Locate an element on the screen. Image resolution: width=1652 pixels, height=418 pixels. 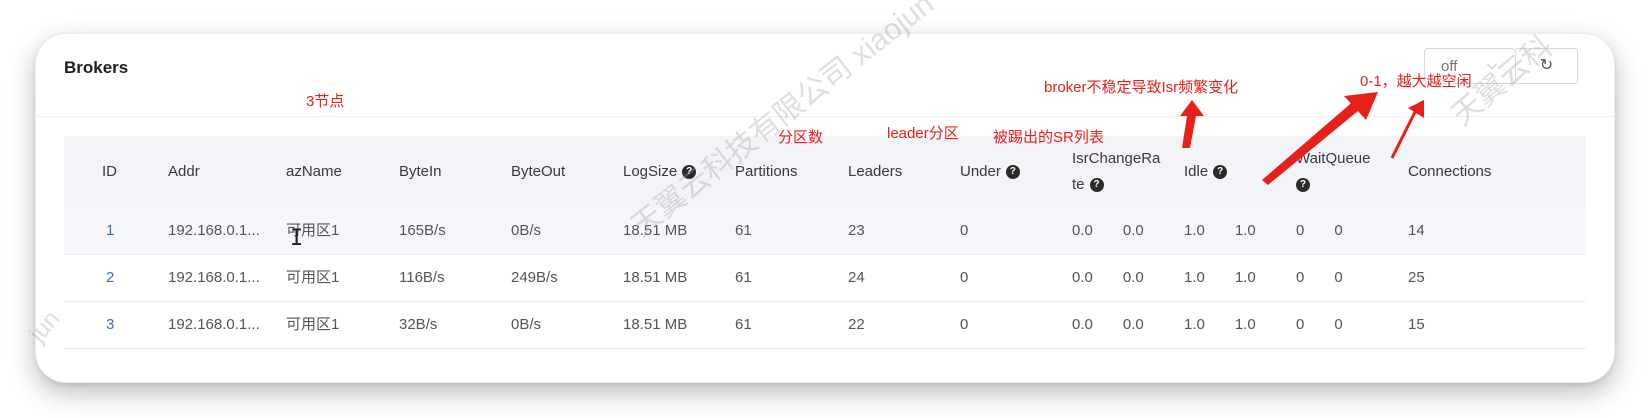
arrow-waitqueue is located at coordinates (1405, 132).